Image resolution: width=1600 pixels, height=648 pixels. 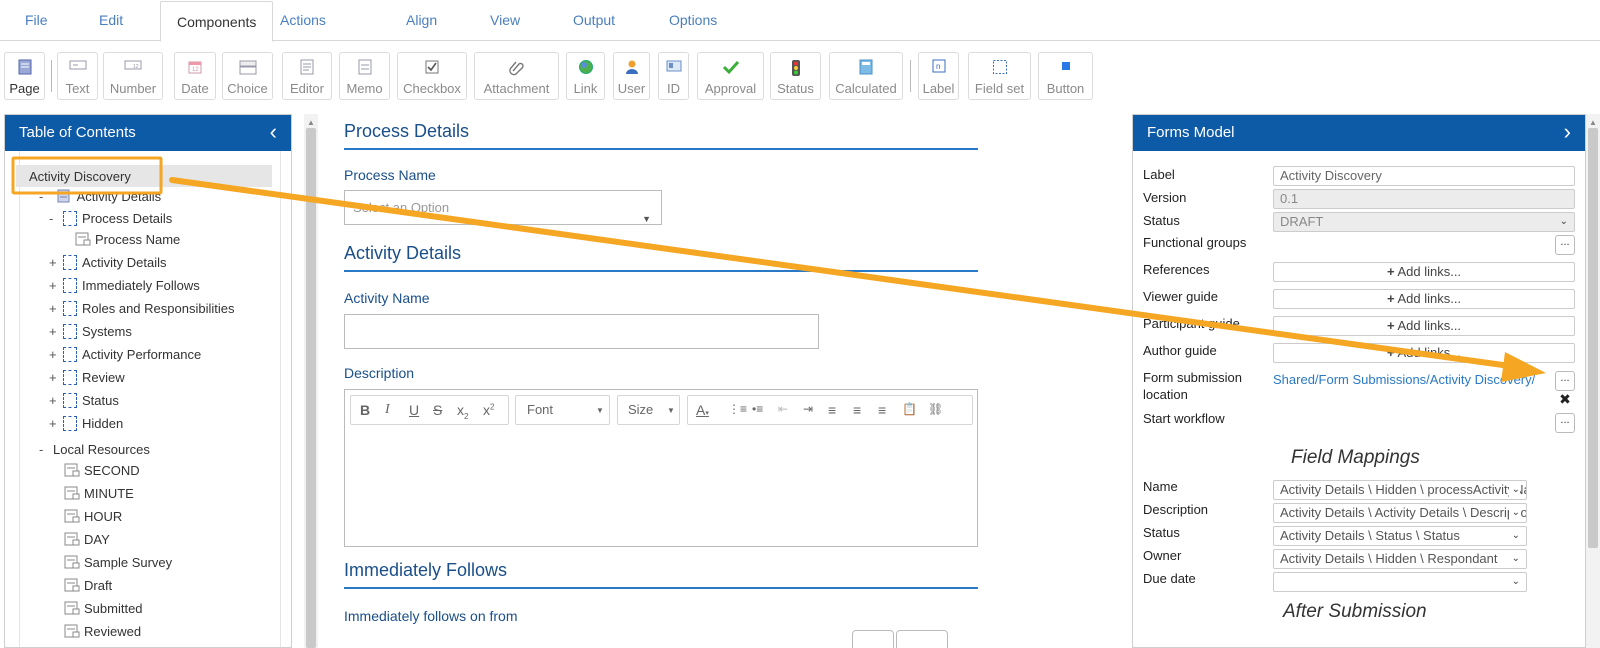 I want to click on align-center-icon: ≡, so click(x=857, y=410).